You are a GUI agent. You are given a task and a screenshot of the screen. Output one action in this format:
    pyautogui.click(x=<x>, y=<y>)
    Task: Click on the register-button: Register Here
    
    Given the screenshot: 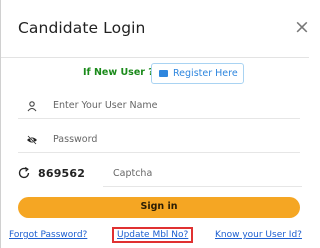 What is the action you would take?
    pyautogui.click(x=197, y=73)
    